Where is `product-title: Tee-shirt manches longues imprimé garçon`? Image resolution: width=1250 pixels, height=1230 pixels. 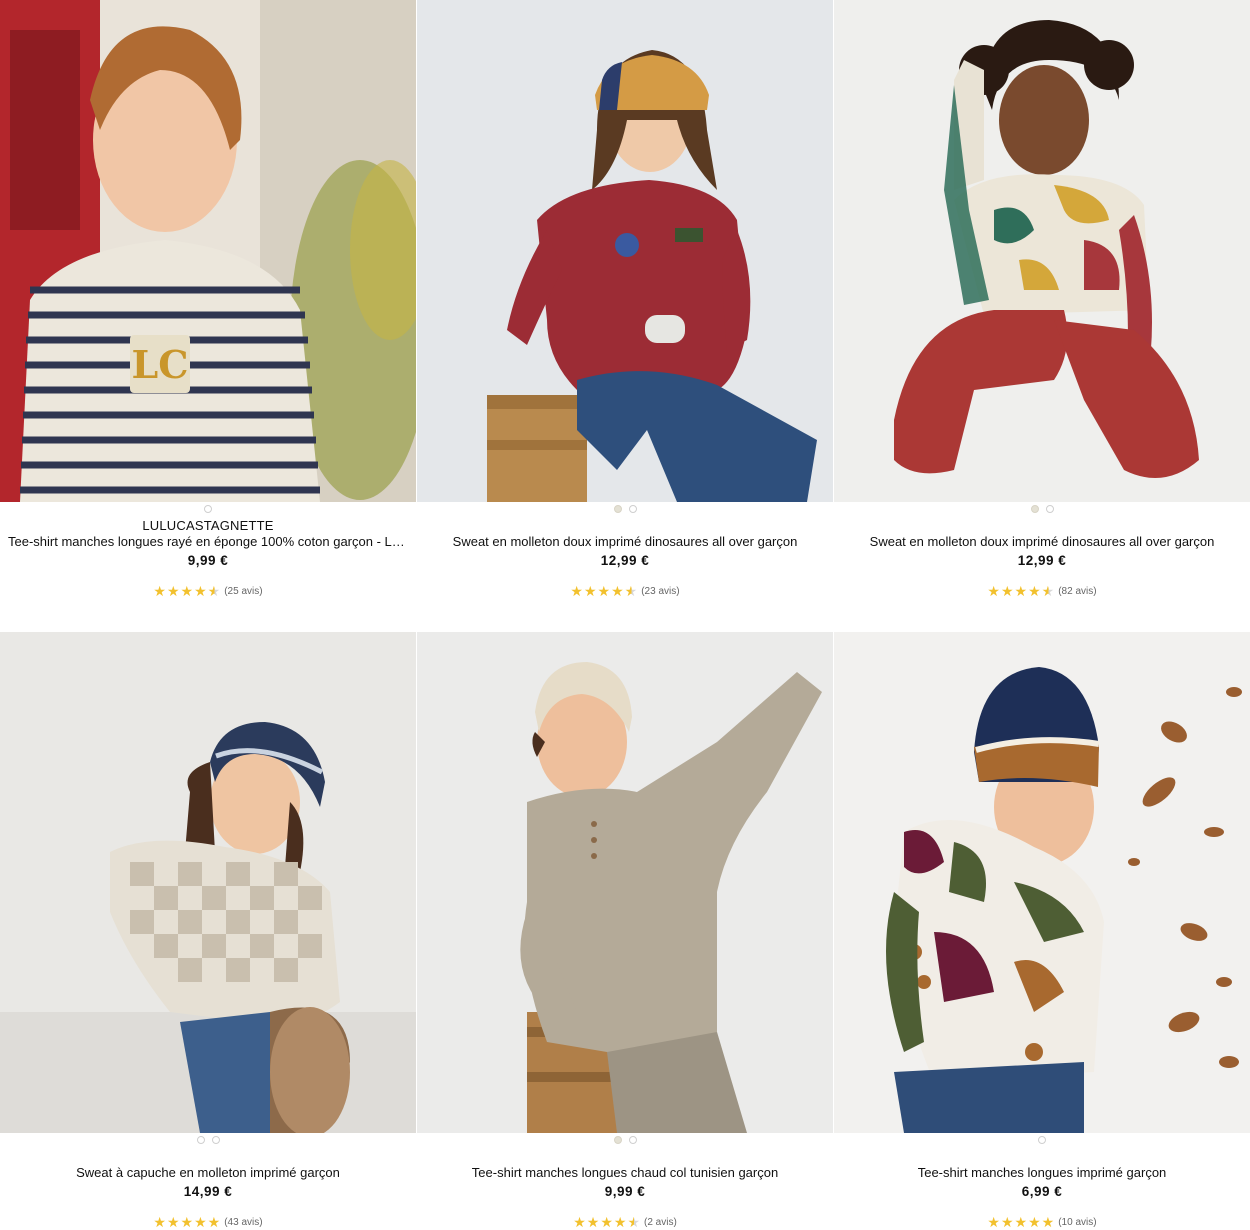
product-title: Tee-shirt manches longues imprimé garçon is located at coordinates (1042, 1172).